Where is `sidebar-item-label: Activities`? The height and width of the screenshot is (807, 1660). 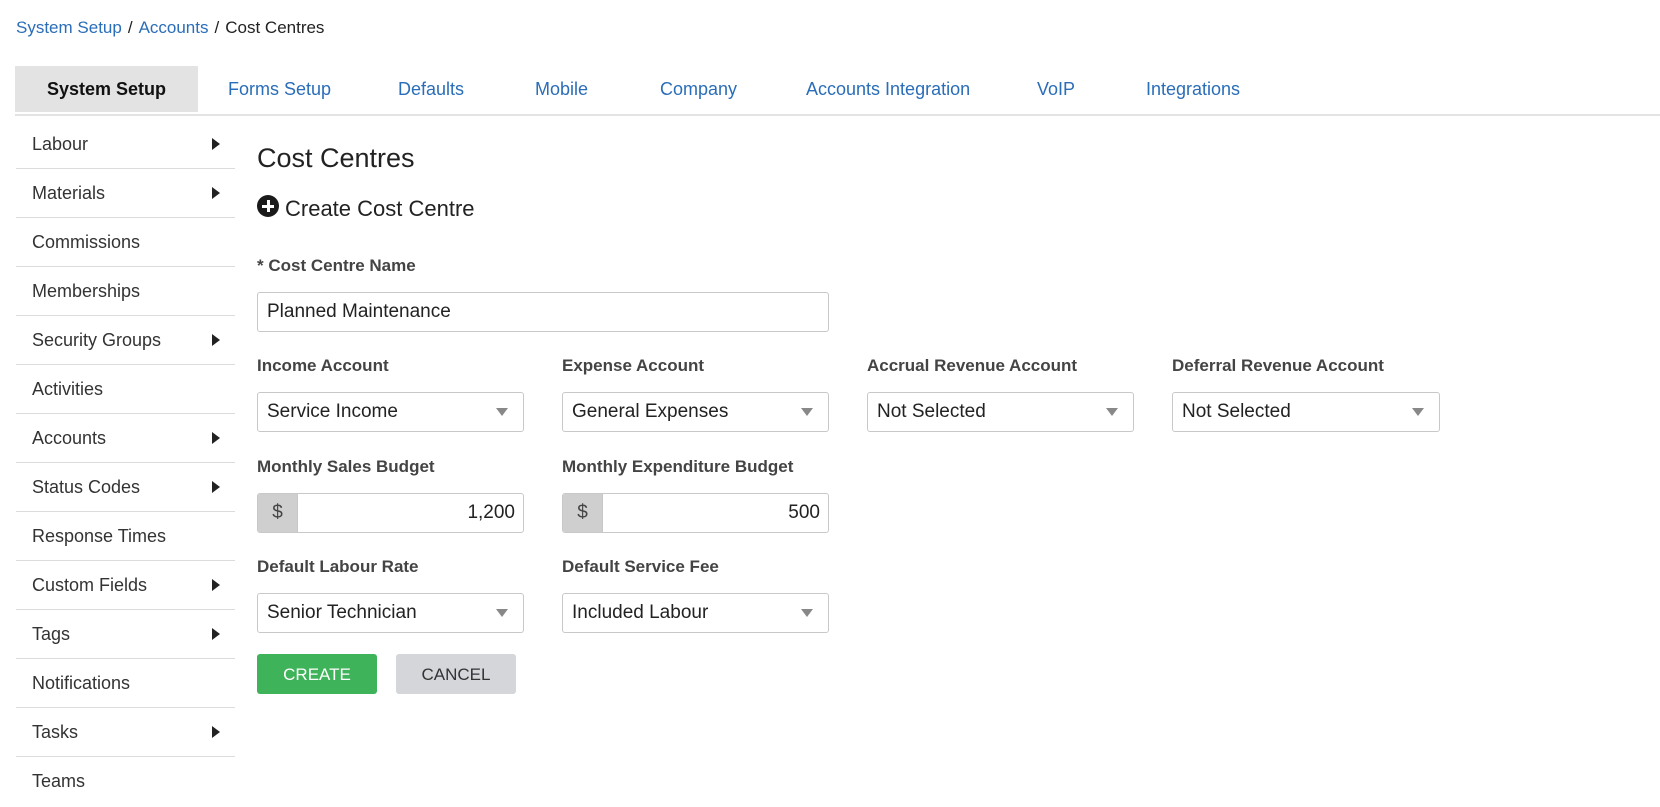 sidebar-item-label: Activities is located at coordinates (68, 389).